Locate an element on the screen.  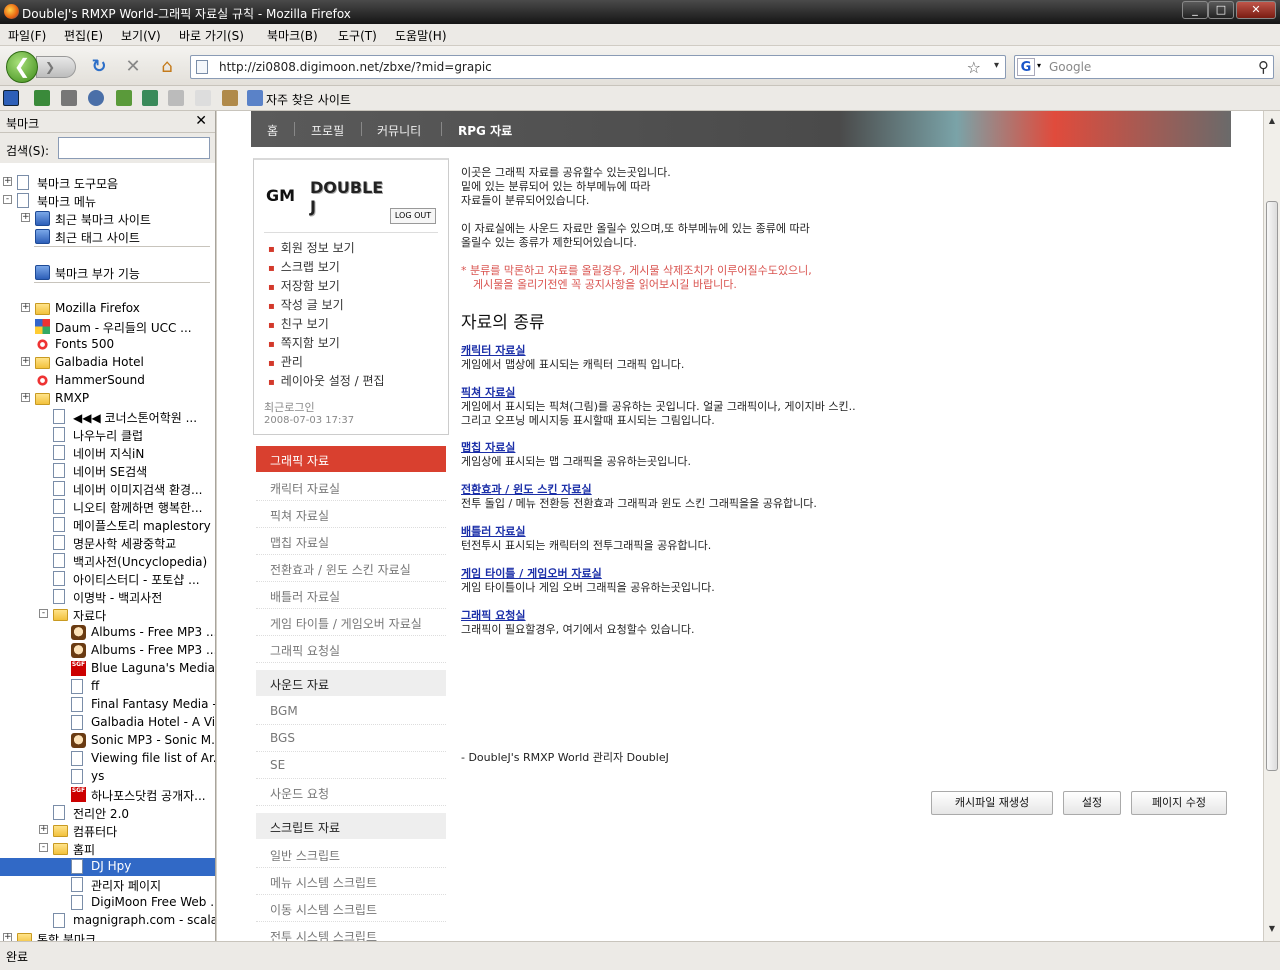
back-button: ❮ is located at coordinates (22, 67).